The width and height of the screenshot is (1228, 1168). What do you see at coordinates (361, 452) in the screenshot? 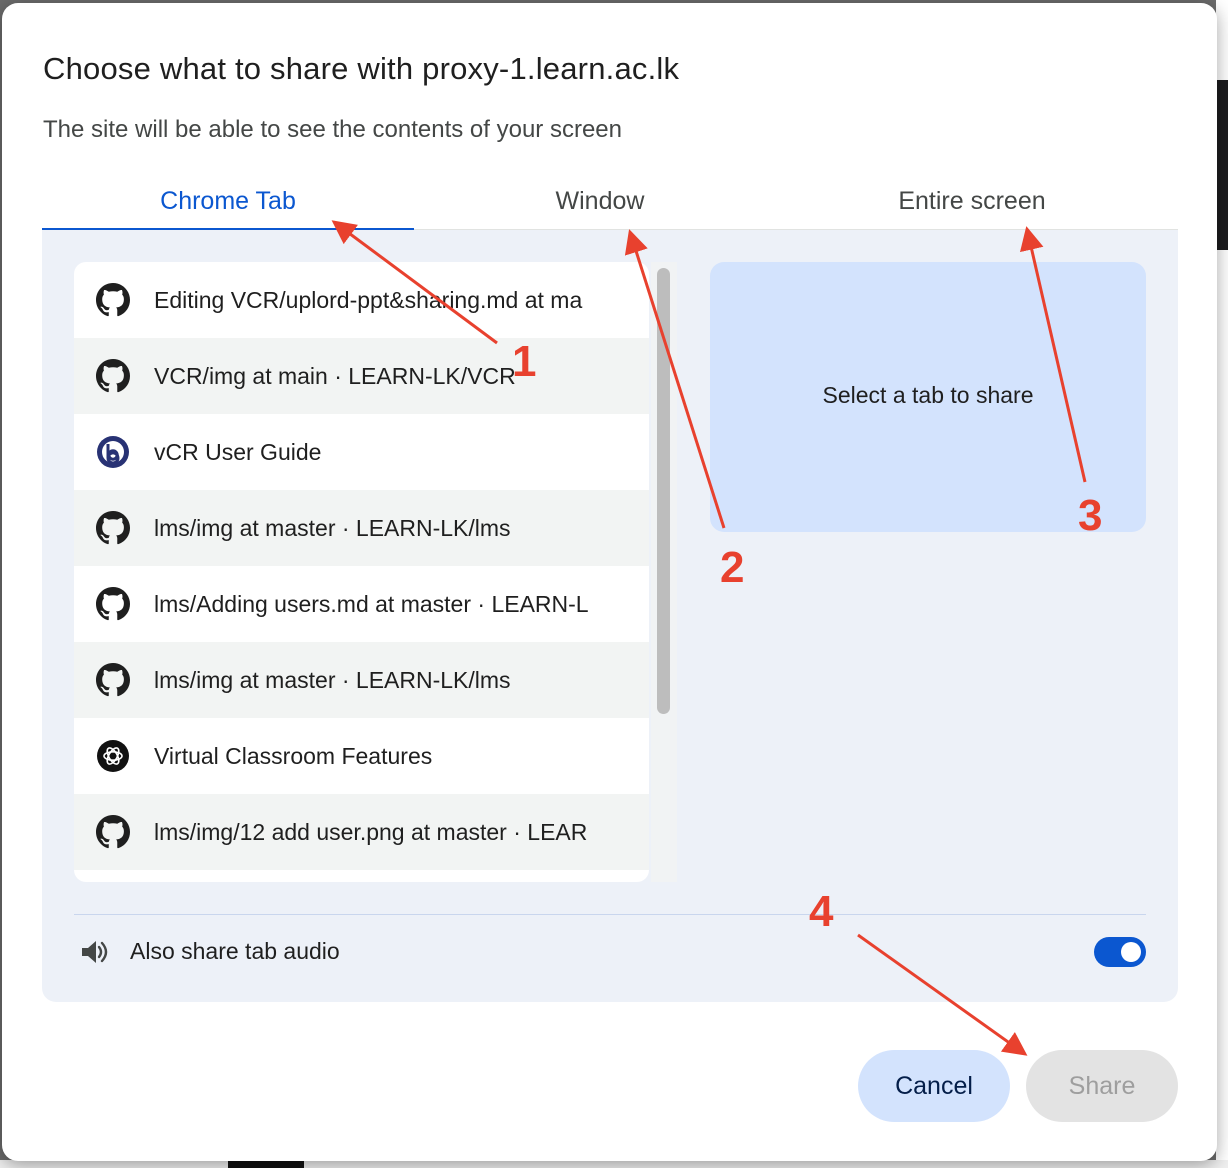
I see `list-item: vCR User Guide` at bounding box center [361, 452].